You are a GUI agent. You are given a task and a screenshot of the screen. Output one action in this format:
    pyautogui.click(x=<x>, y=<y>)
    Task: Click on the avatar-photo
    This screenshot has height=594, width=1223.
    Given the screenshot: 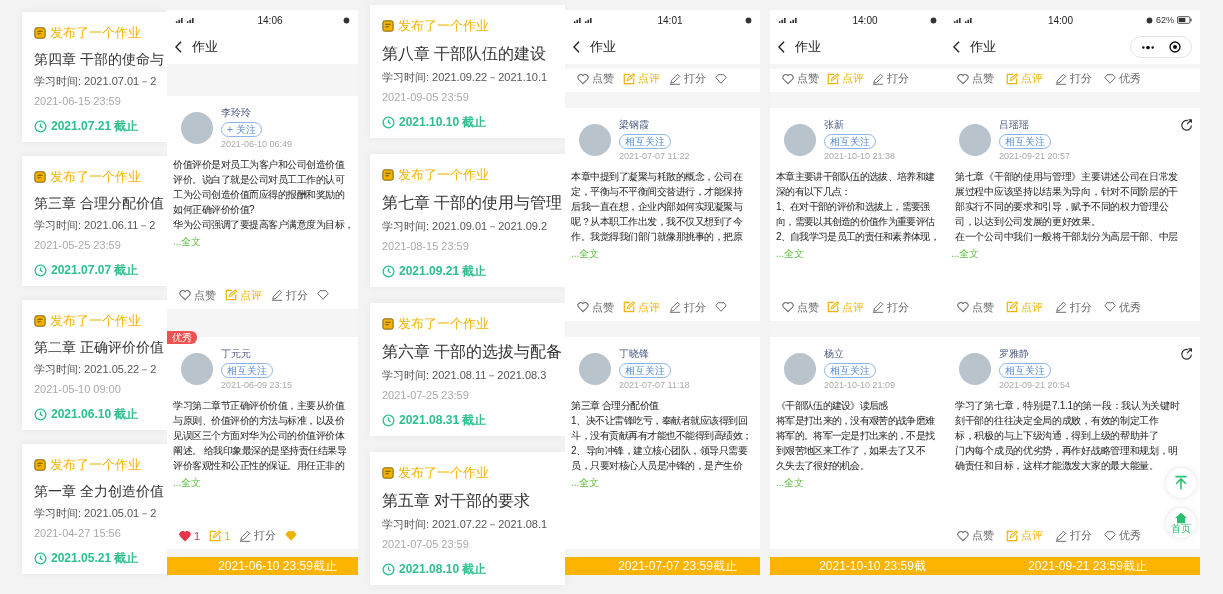 What is the action you would take?
    pyautogui.click(x=800, y=368)
    